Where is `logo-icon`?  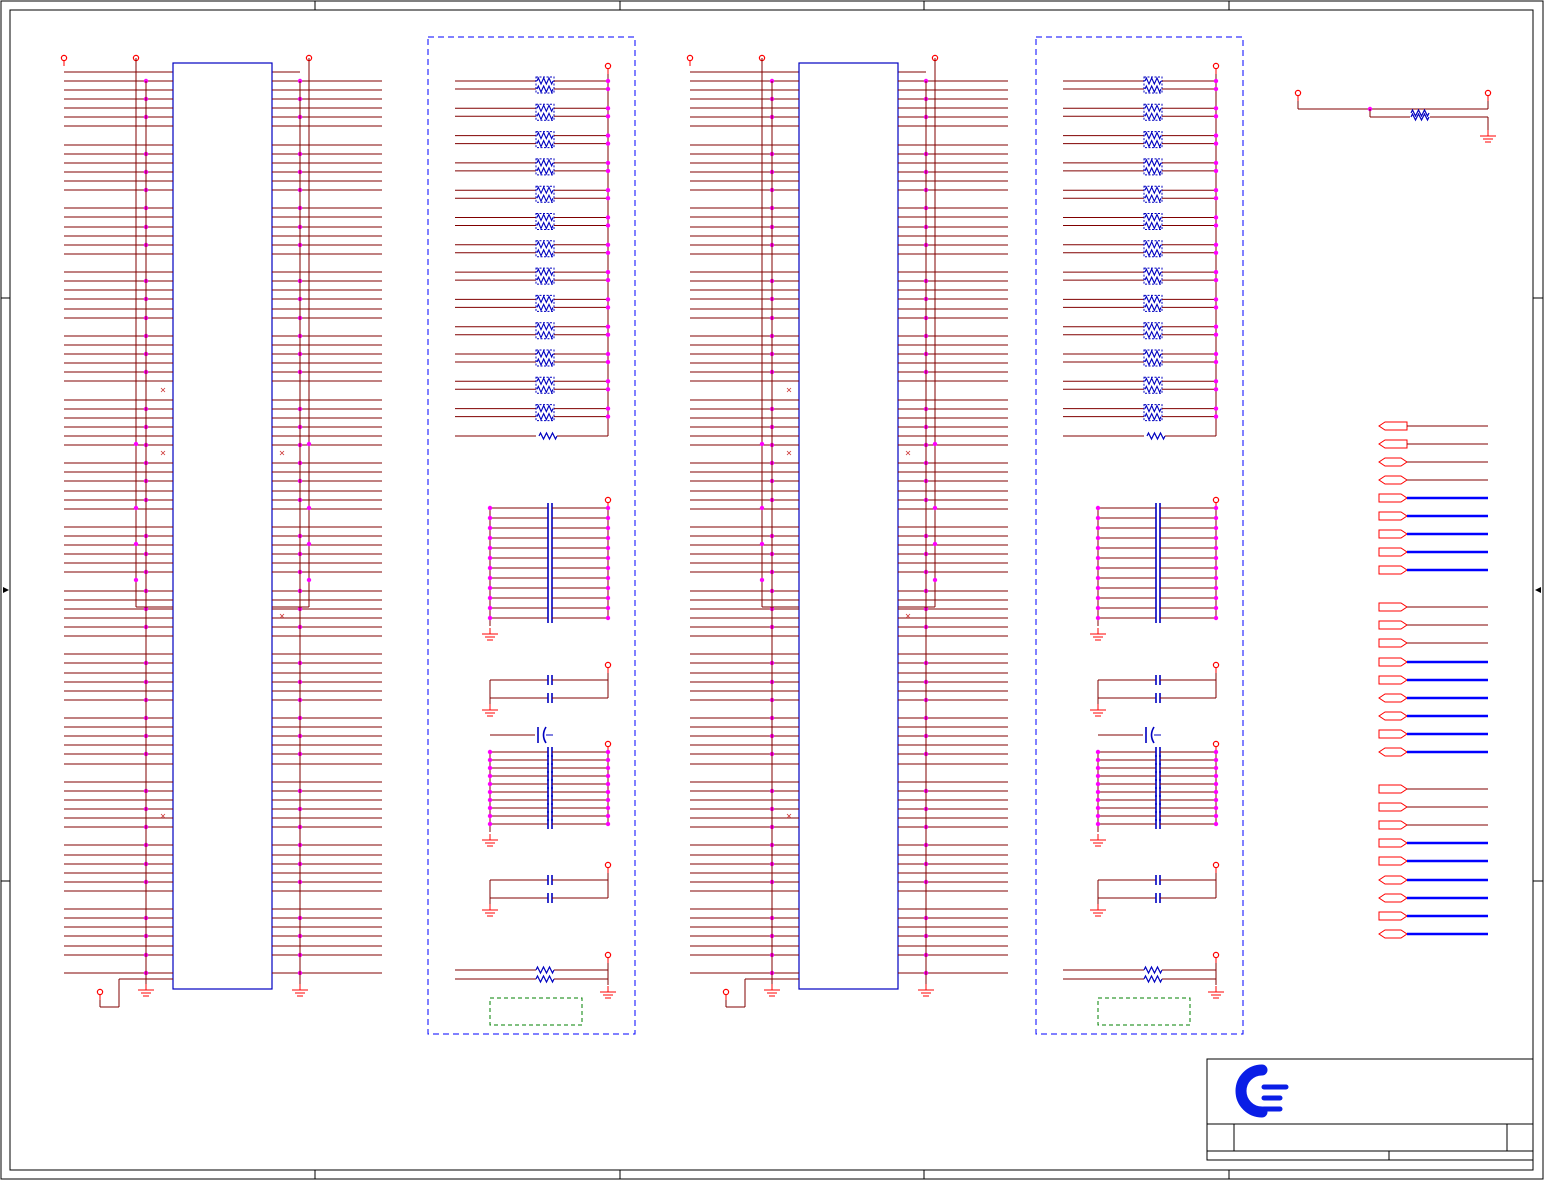 logo-icon is located at coordinates (1262, 1091).